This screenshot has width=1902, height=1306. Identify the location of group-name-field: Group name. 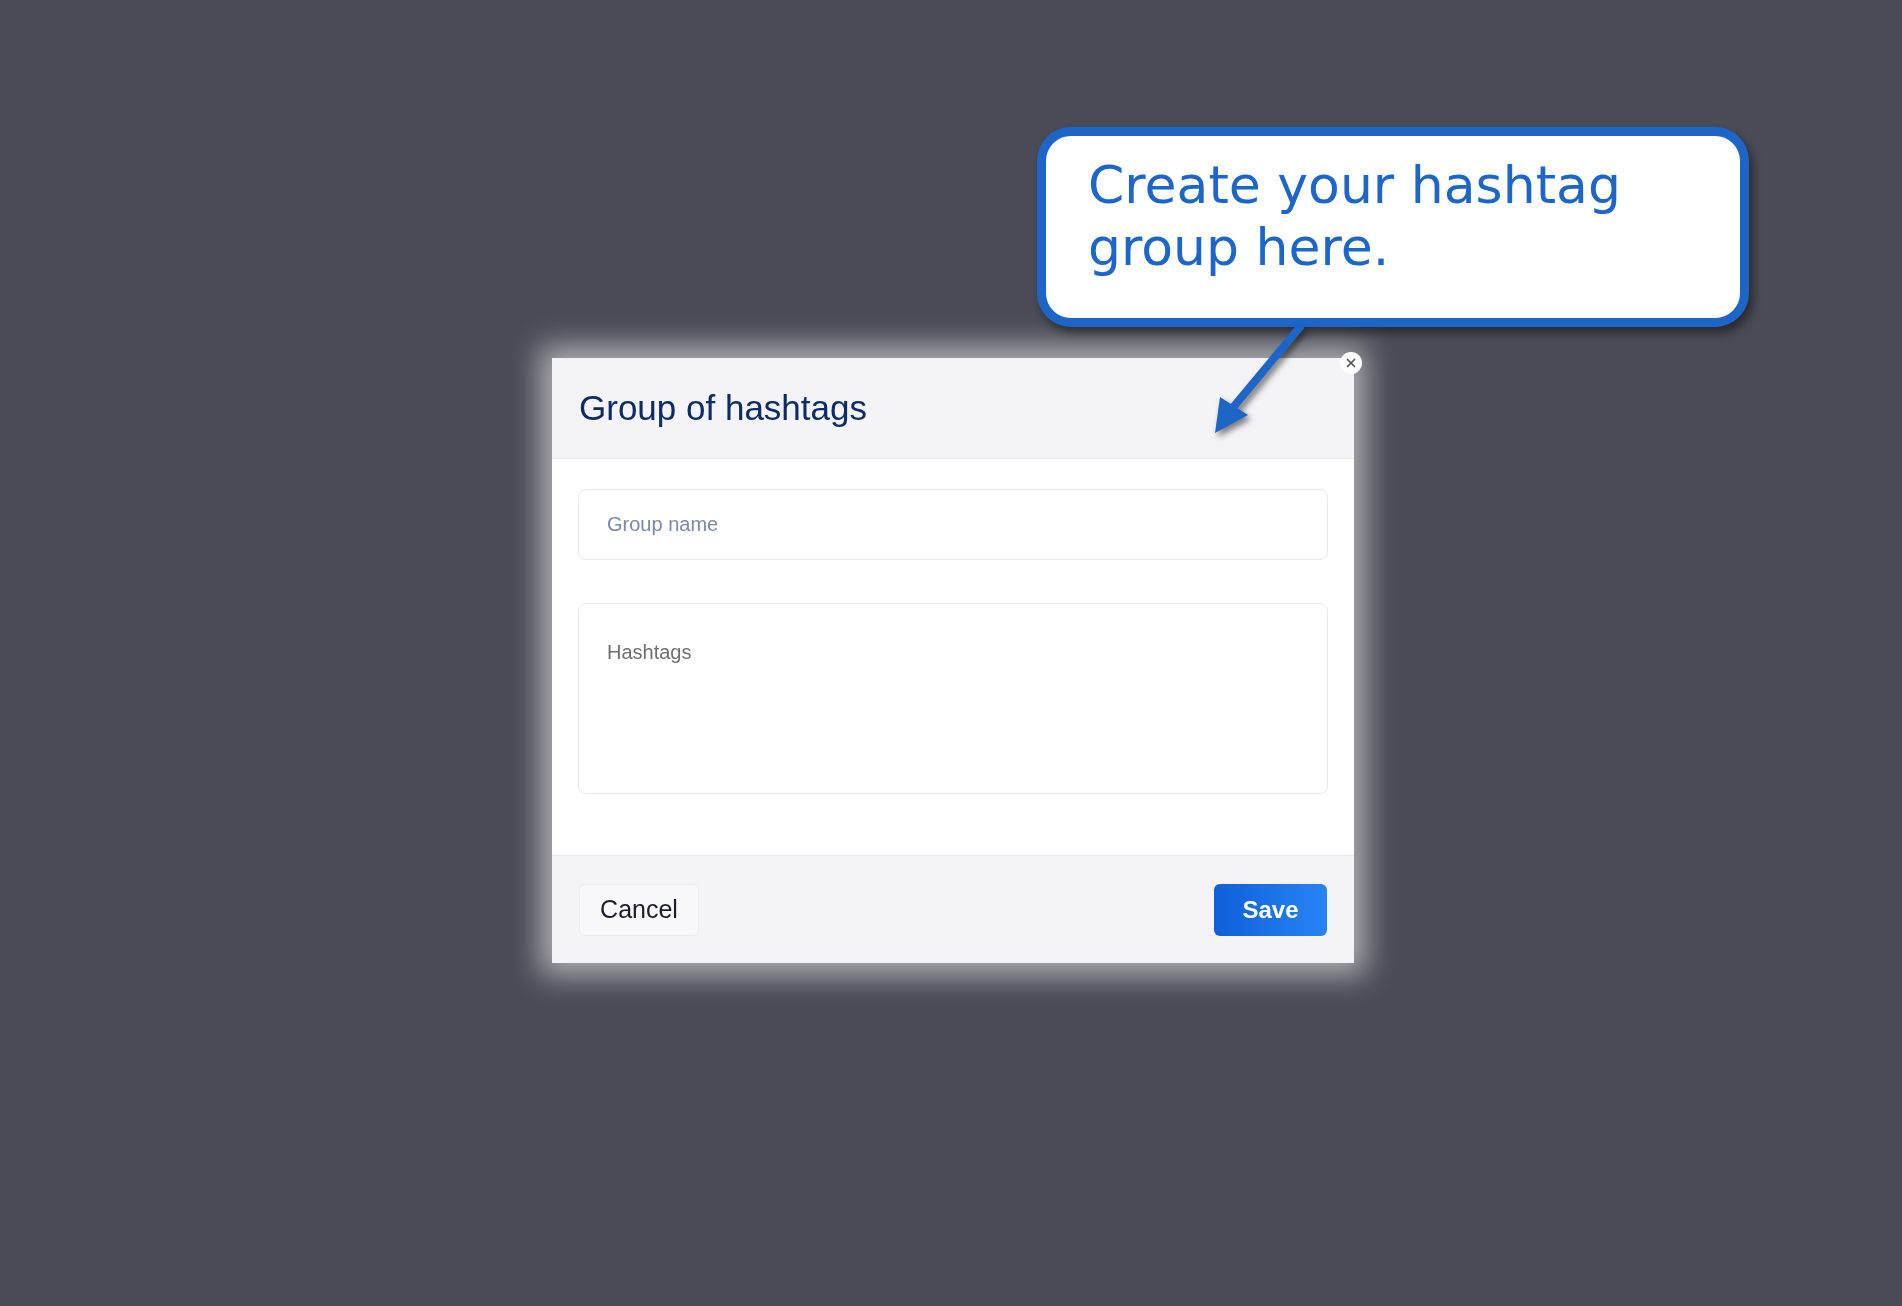
(953, 524).